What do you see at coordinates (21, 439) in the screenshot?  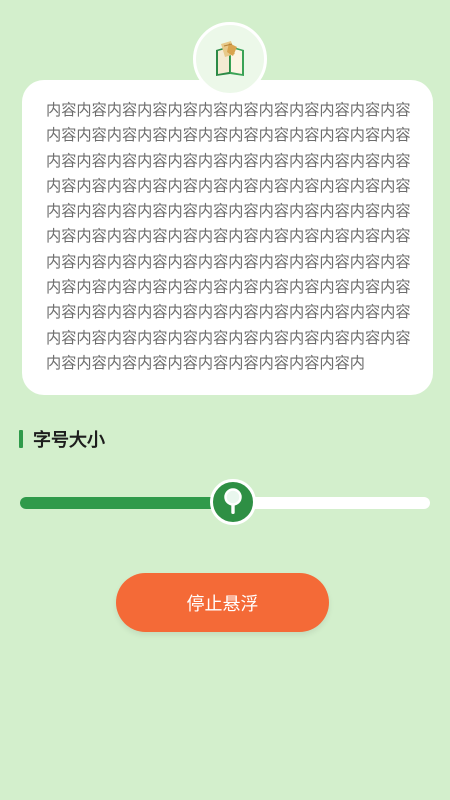 I see `section-accent-bar` at bounding box center [21, 439].